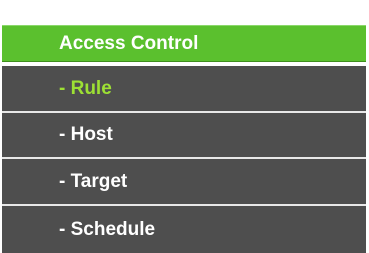  Describe the element at coordinates (93, 181) in the screenshot. I see `menu-item-label: - Target` at that location.